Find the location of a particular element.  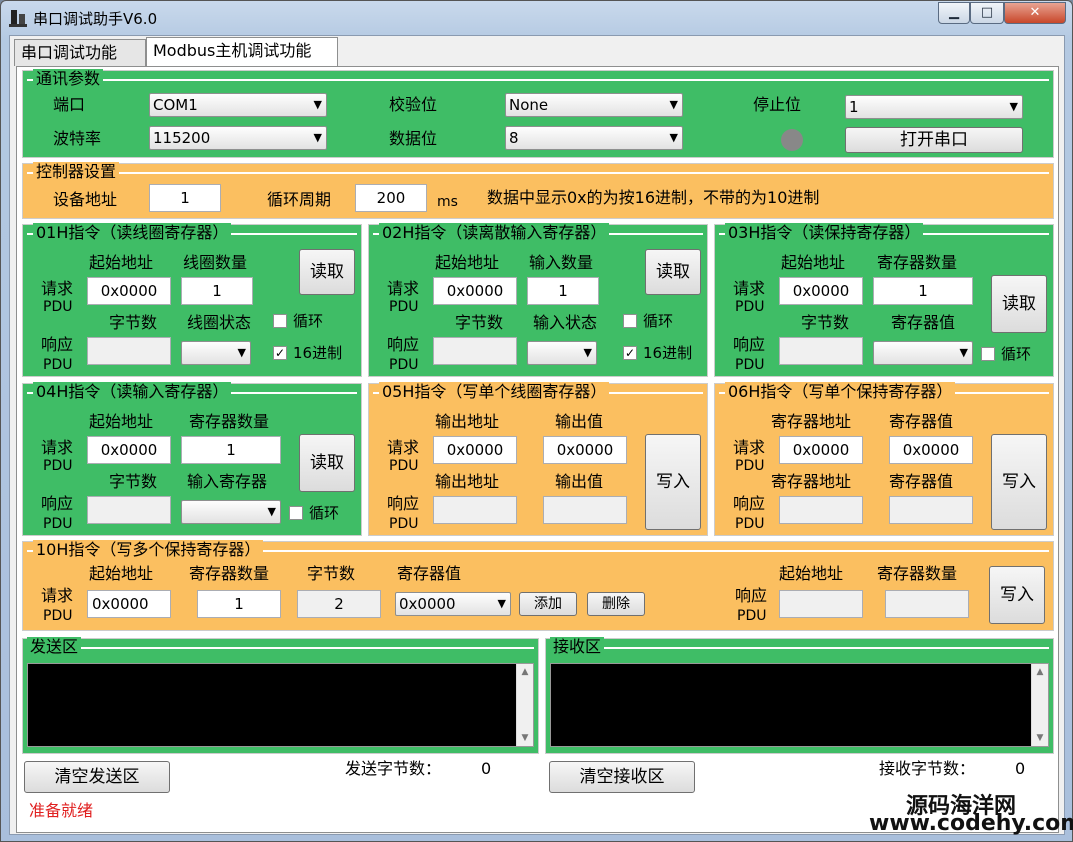

f03-register-value-select: ▼ is located at coordinates (923, 353).